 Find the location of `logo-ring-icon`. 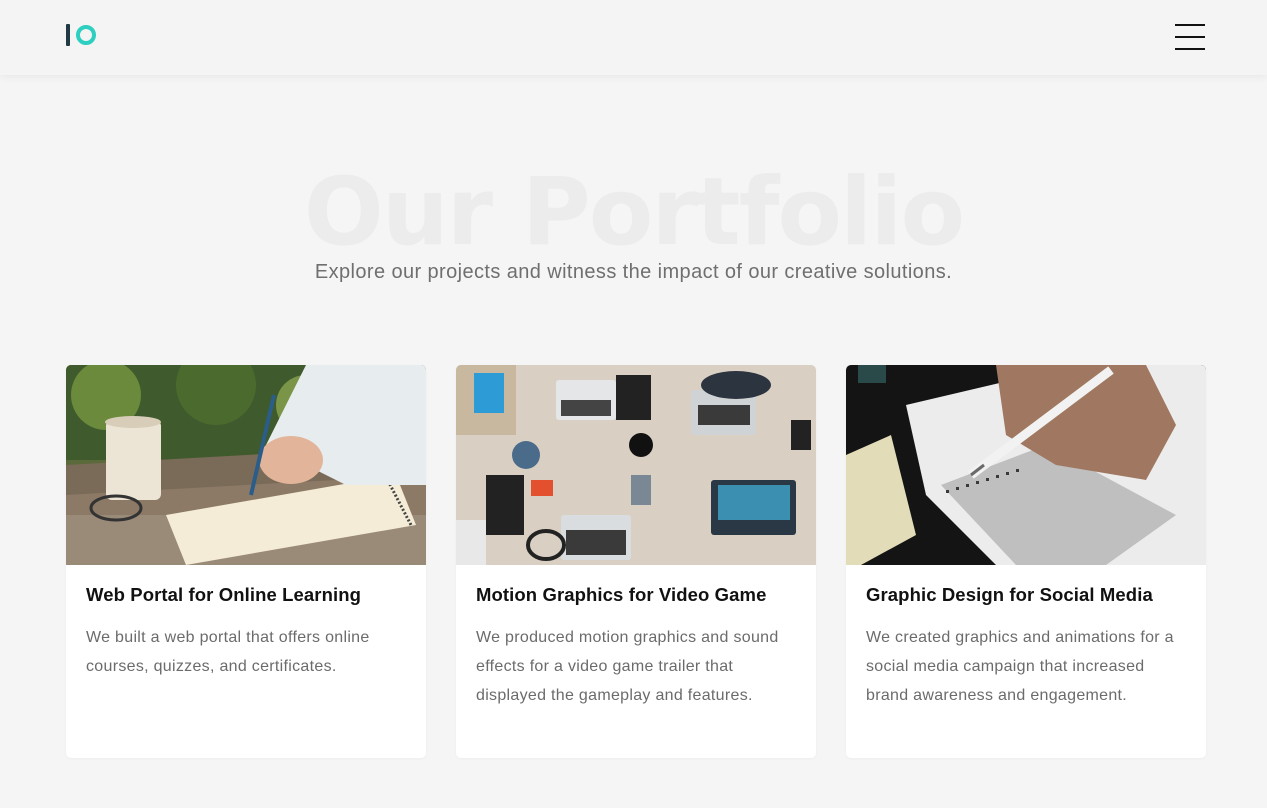

logo-ring-icon is located at coordinates (86, 35).